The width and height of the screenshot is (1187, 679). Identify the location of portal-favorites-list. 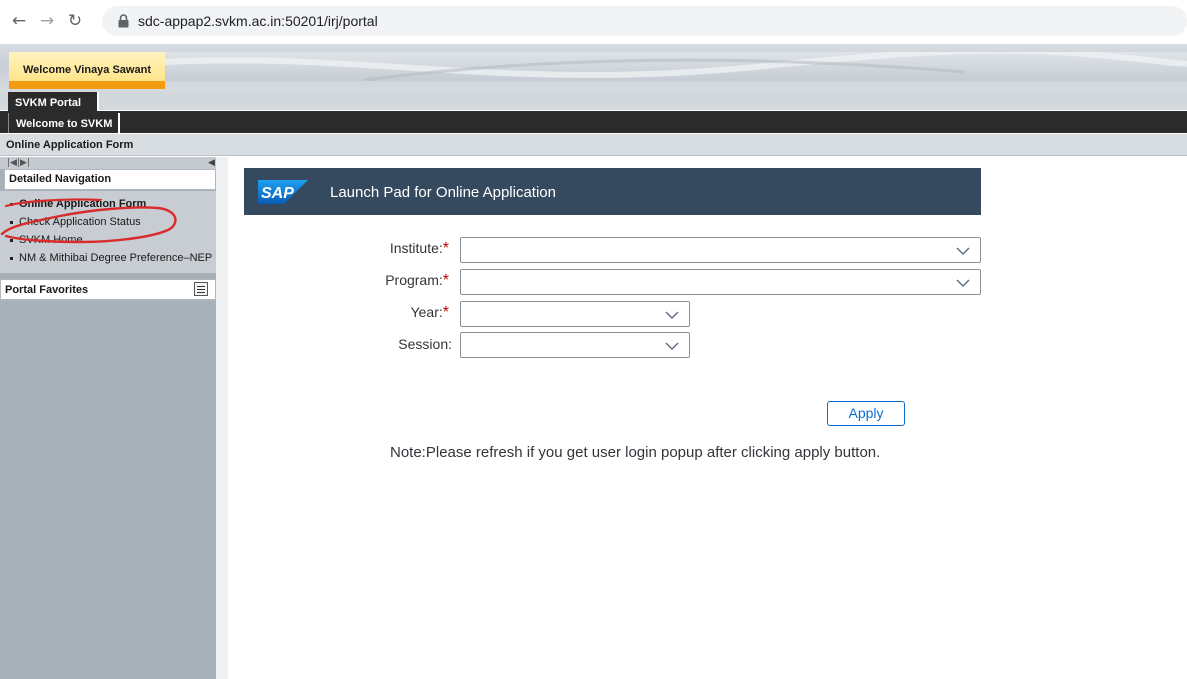
(112, 489).